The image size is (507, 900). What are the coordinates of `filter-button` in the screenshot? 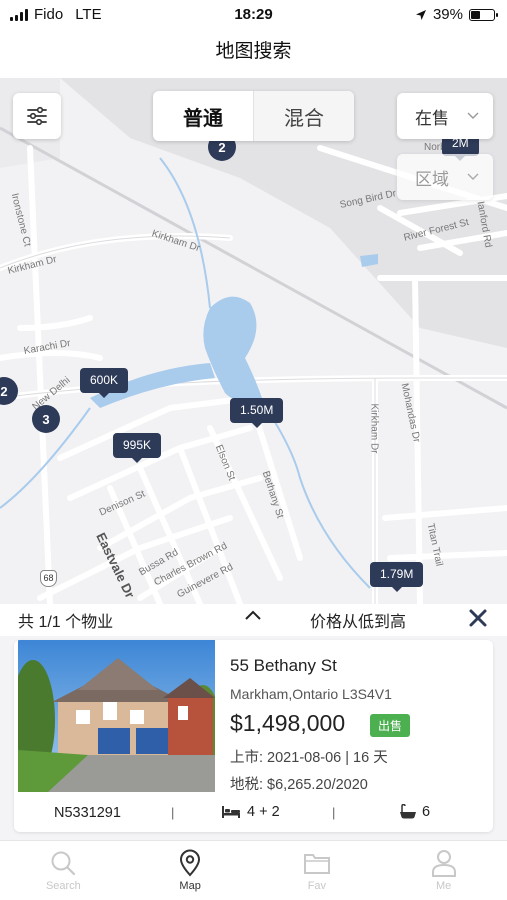 It's located at (37, 116).